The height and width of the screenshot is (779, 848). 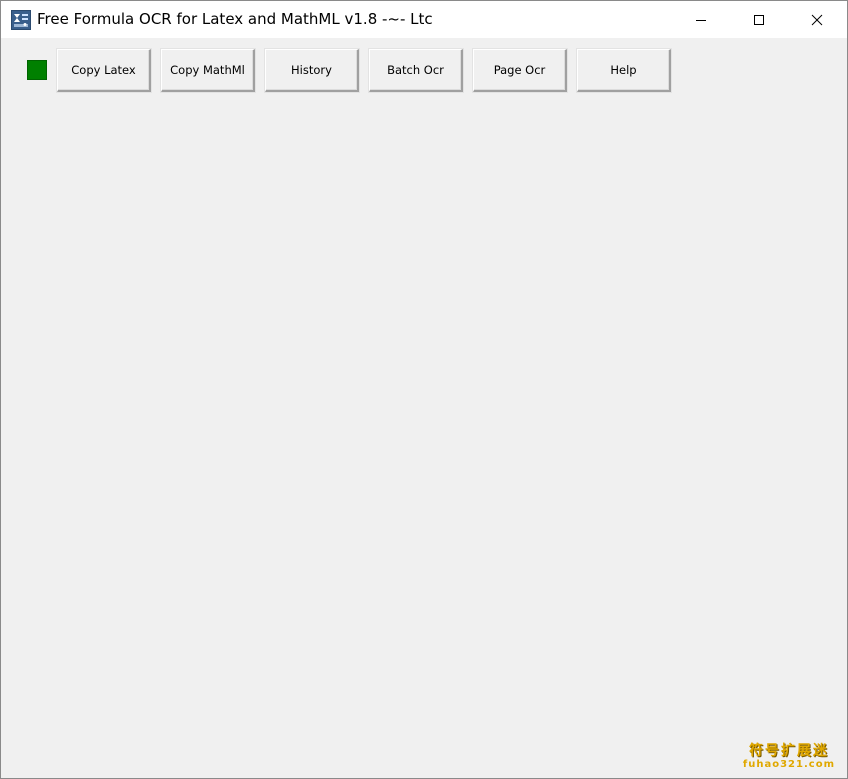 What do you see at coordinates (104, 70) in the screenshot?
I see `copy-latex-button: Copy Latex` at bounding box center [104, 70].